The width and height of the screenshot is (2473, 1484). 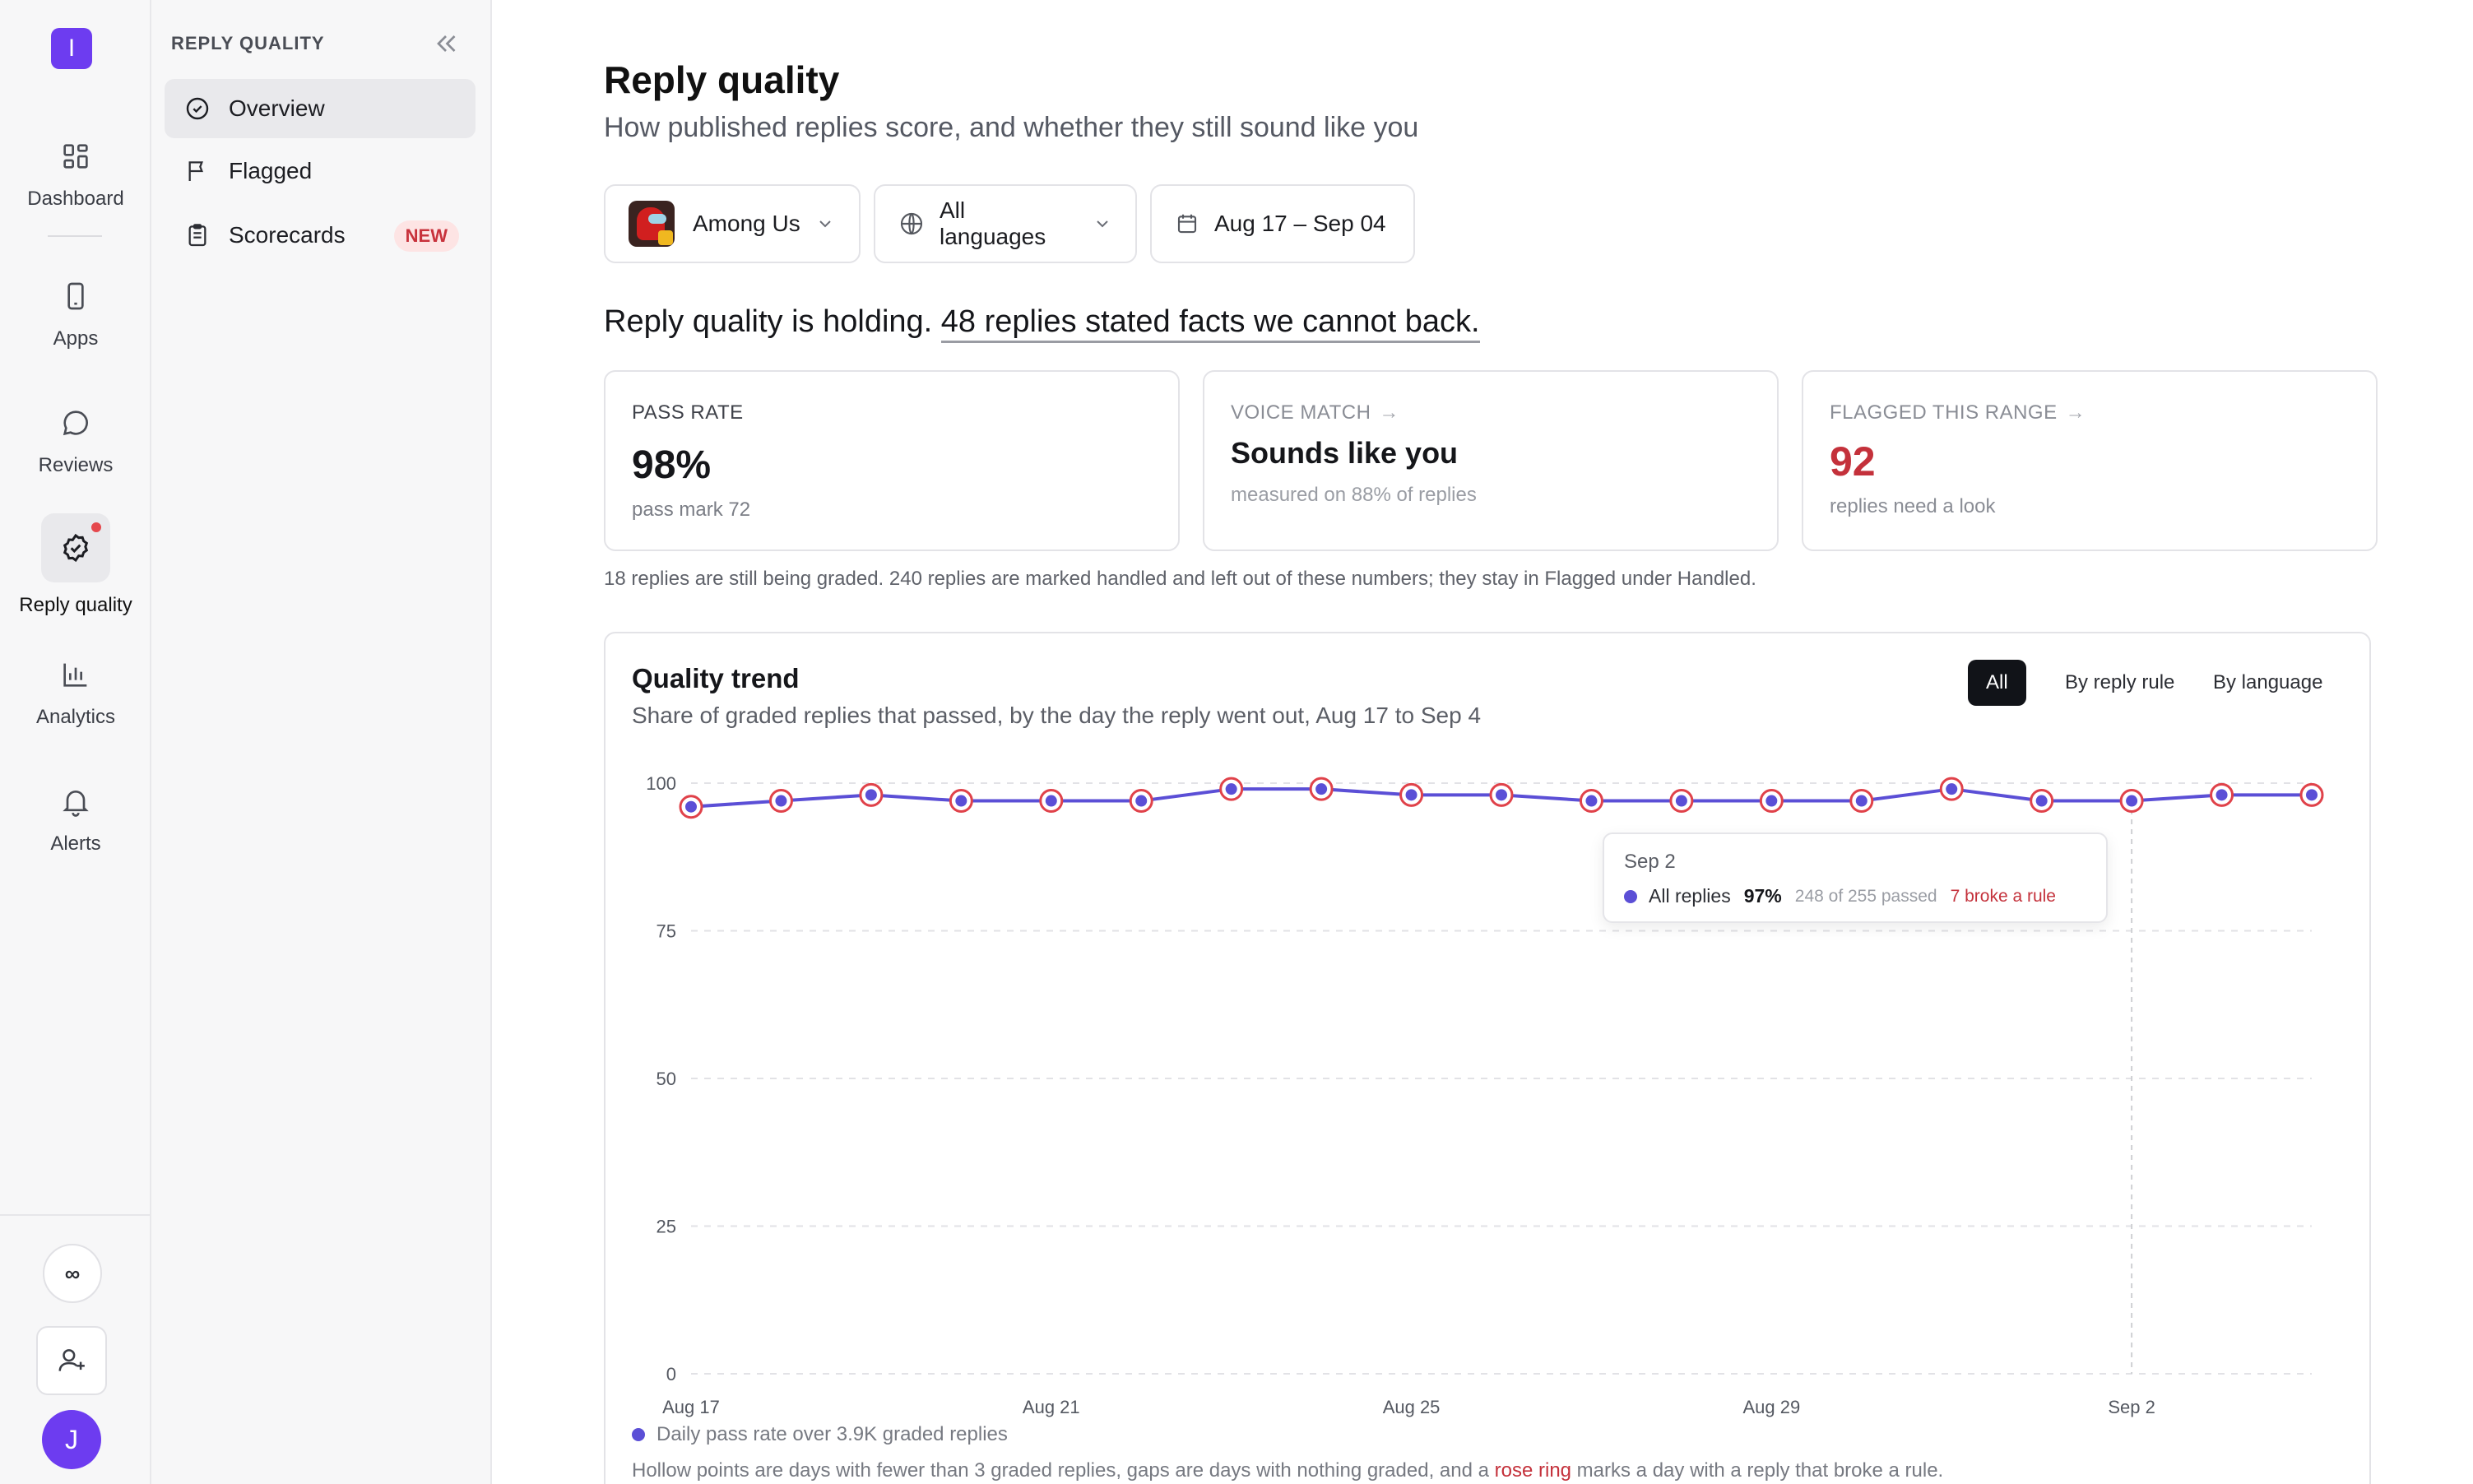 I want to click on chat-bubble-icon, so click(x=75, y=422).